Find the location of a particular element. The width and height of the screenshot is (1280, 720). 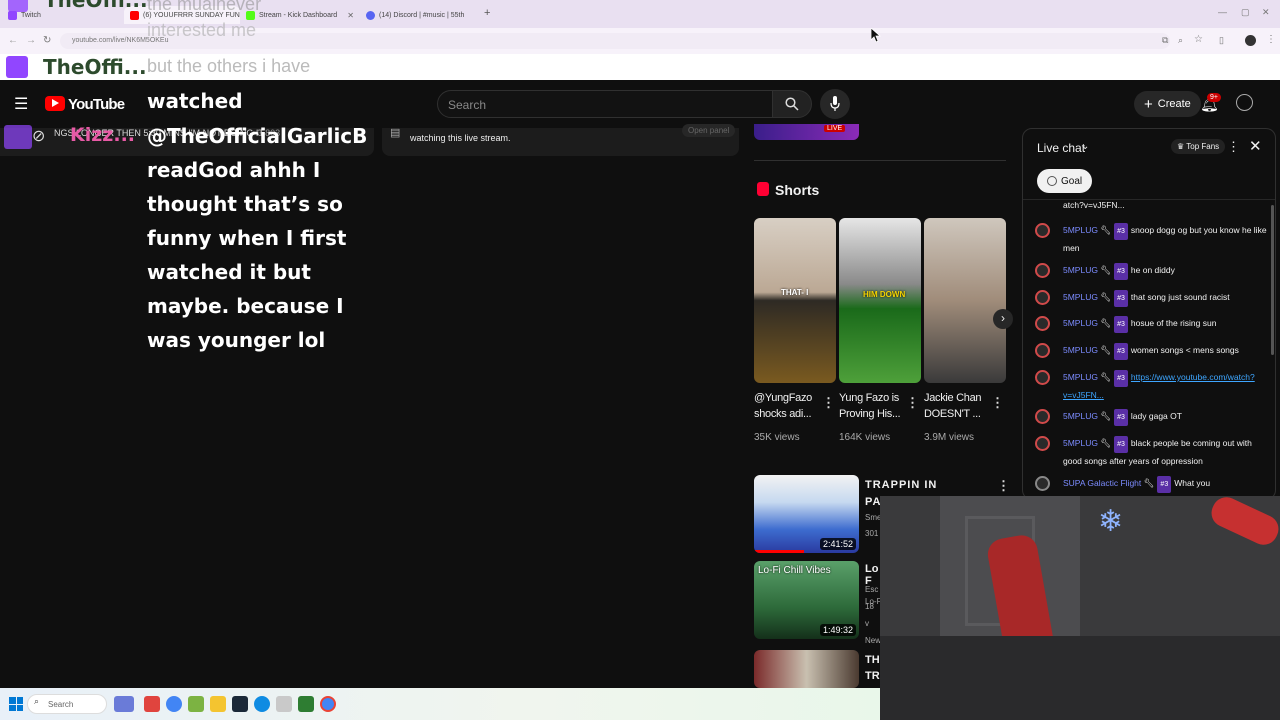

youtube-logo-text: YouTube is located at coordinates (96, 104).